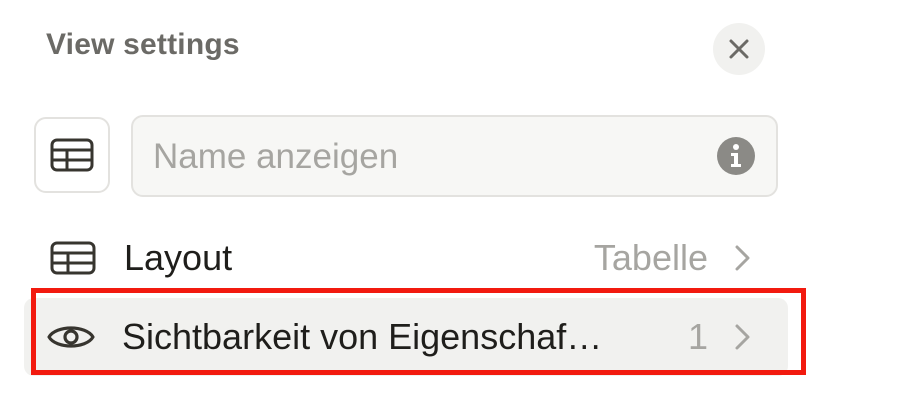 This screenshot has width=900, height=400. I want to click on close-button, so click(739, 49).